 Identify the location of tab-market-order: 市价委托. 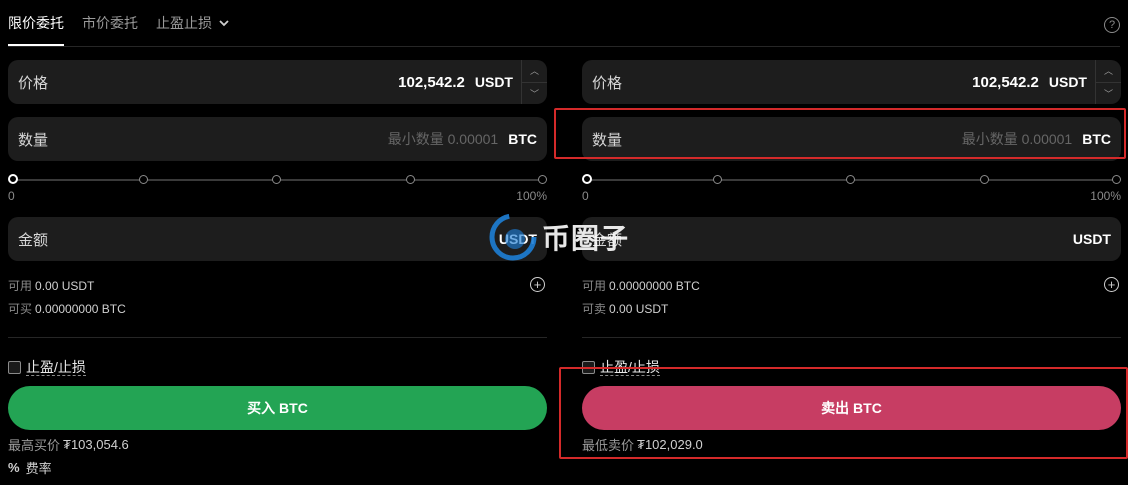
(110, 23).